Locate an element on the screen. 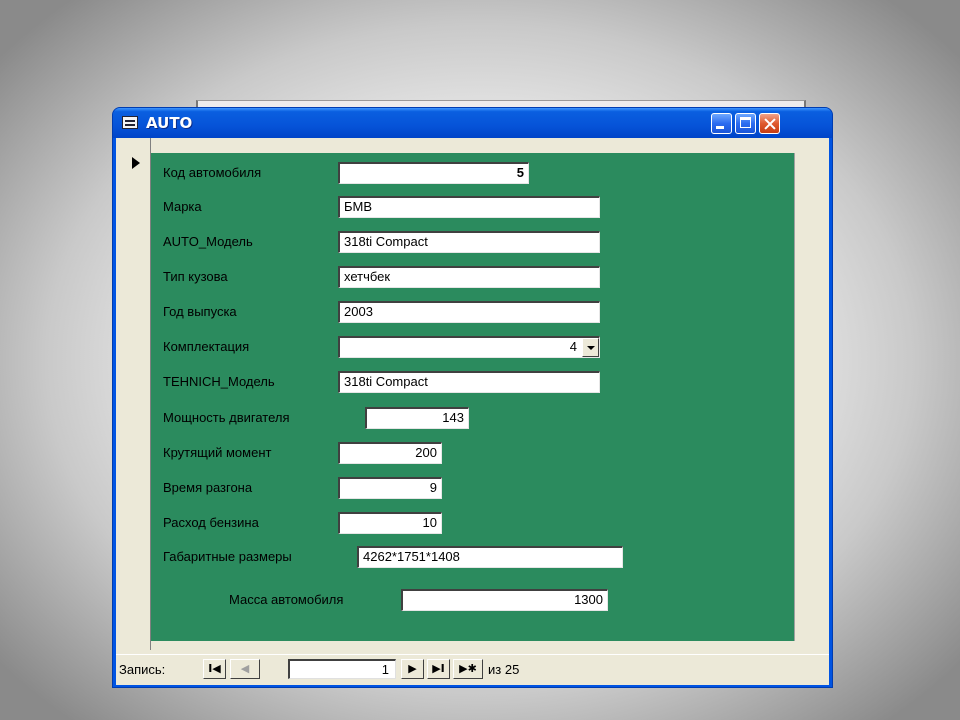 This screenshot has height=720, width=960. record-count: из 25 is located at coordinates (504, 669).